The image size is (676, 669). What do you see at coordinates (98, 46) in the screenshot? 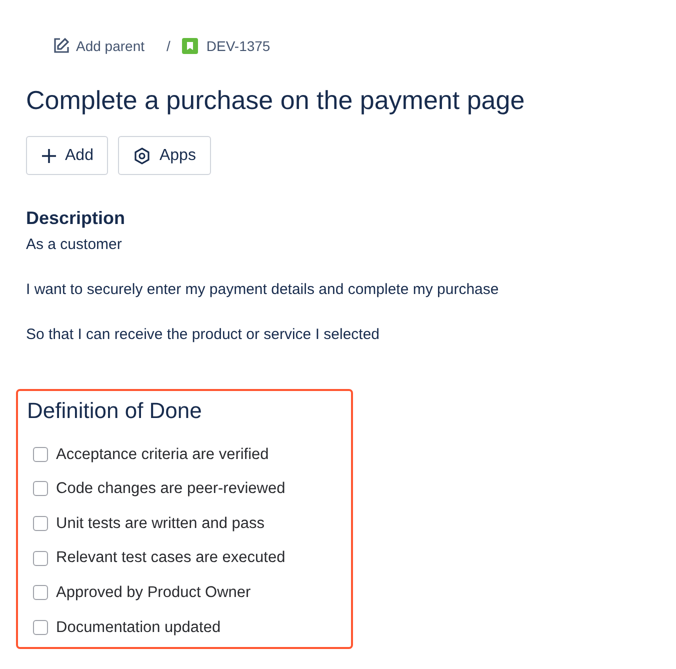
I see `add-parent-link: Add parent` at bounding box center [98, 46].